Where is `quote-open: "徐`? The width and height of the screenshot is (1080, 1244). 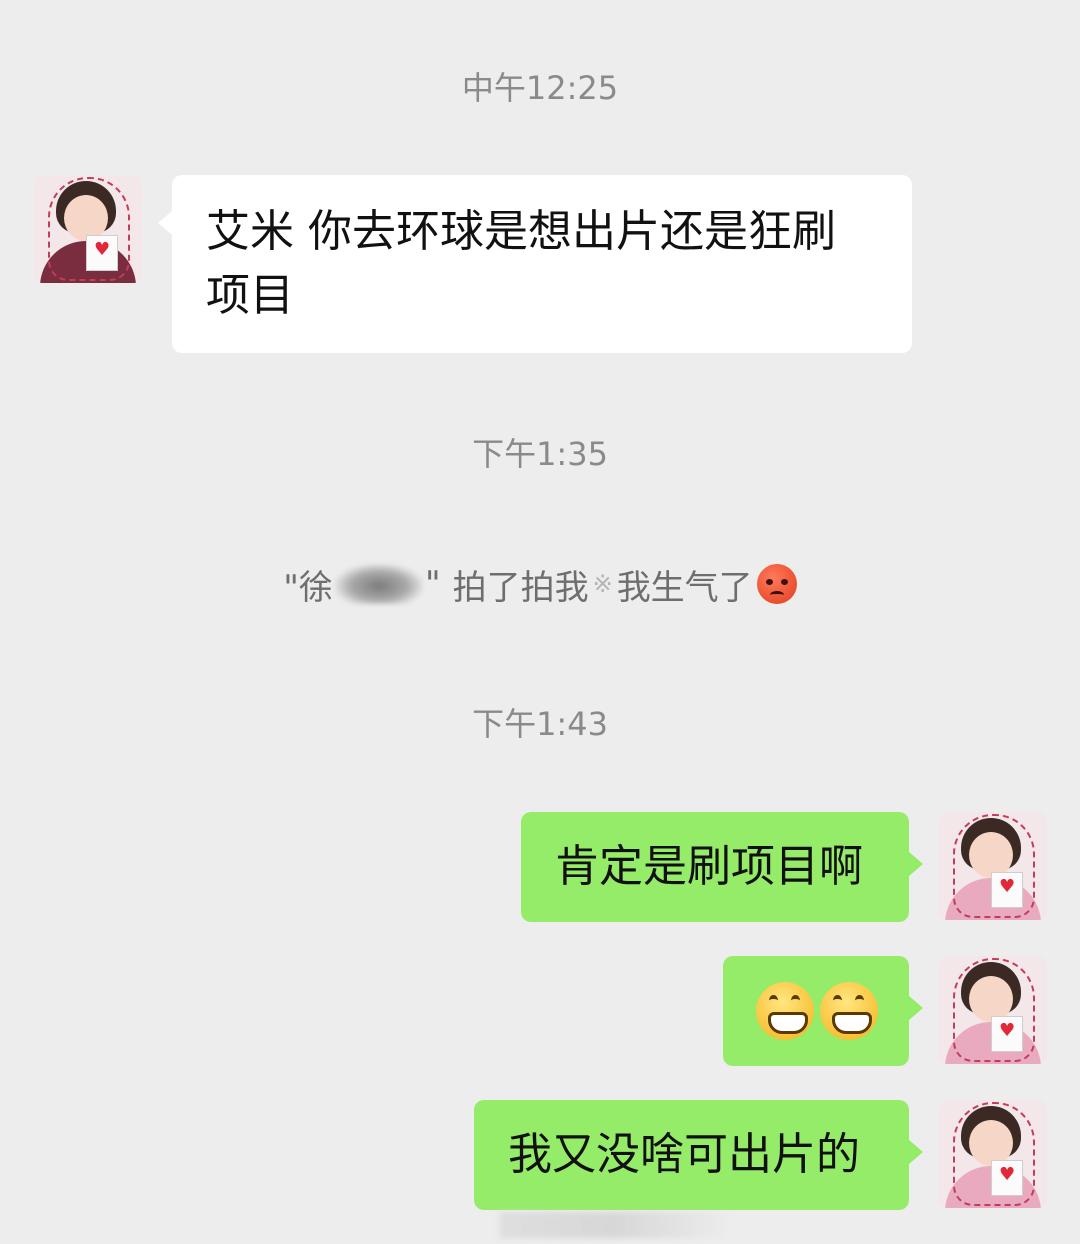
quote-open: "徐 is located at coordinates (308, 587).